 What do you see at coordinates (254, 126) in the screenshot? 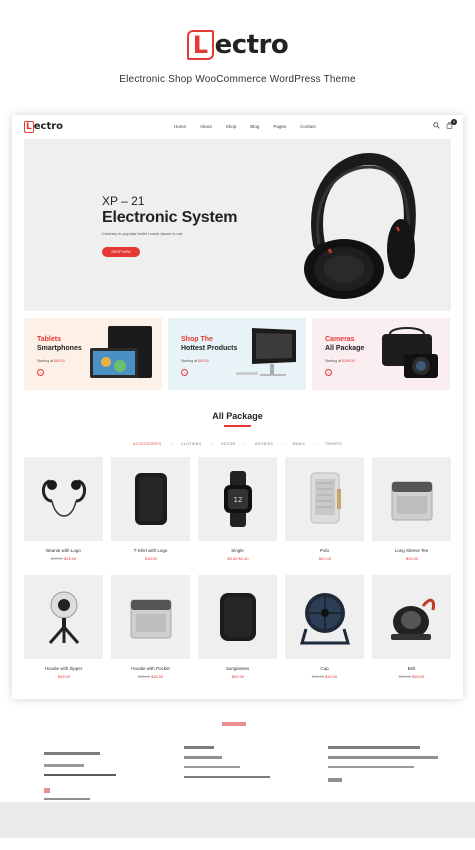
I see `nav-link-blog: Blog` at bounding box center [254, 126].